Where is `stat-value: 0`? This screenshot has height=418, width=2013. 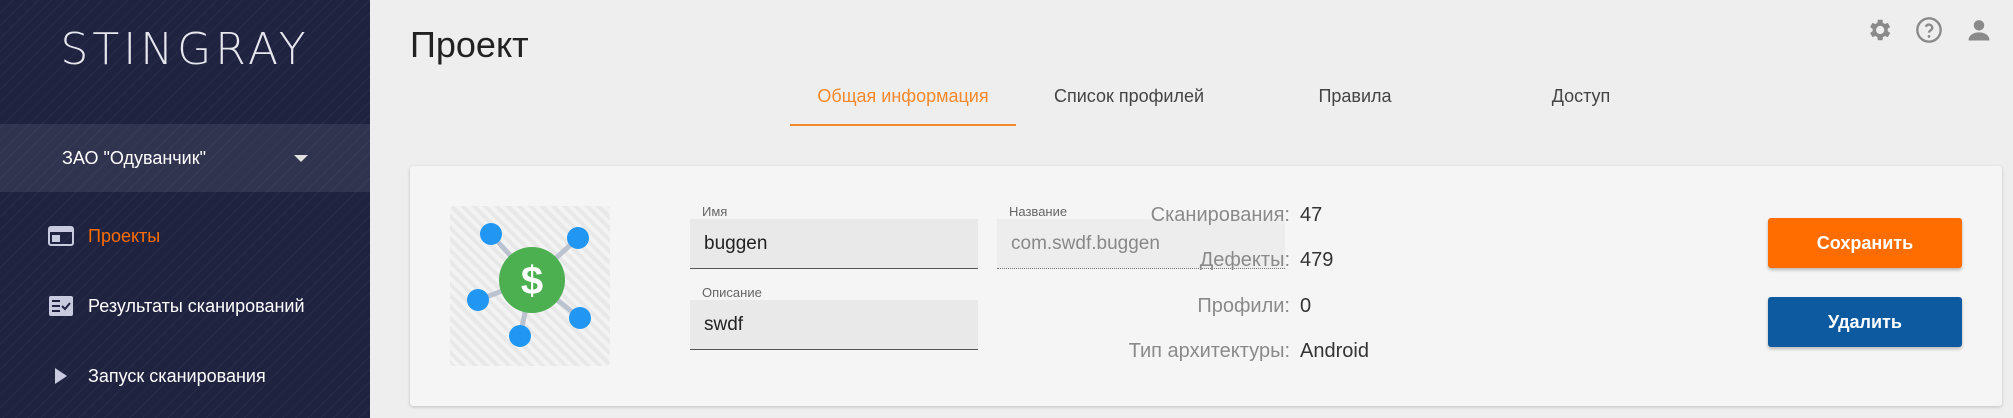 stat-value: 0 is located at coordinates (1306, 306).